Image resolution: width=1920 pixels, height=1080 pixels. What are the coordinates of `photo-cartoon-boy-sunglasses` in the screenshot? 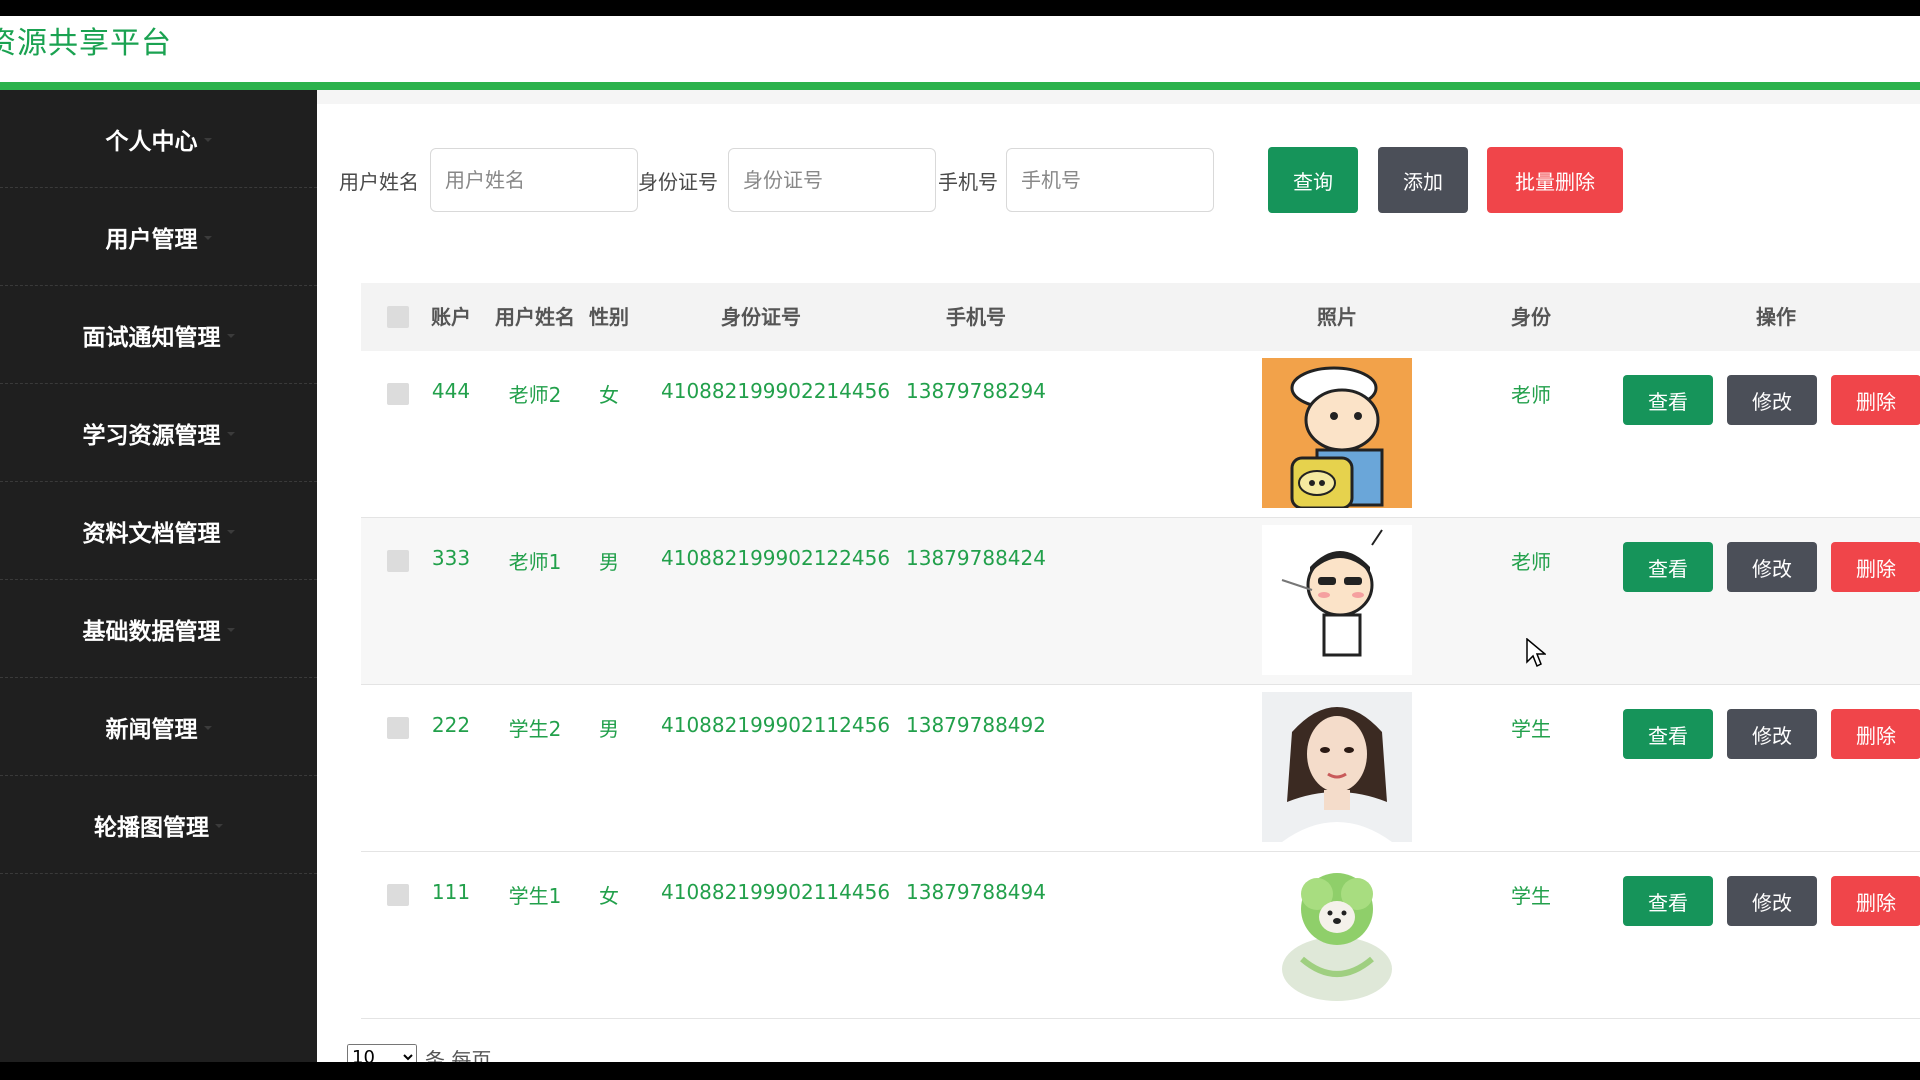 It's located at (1337, 600).